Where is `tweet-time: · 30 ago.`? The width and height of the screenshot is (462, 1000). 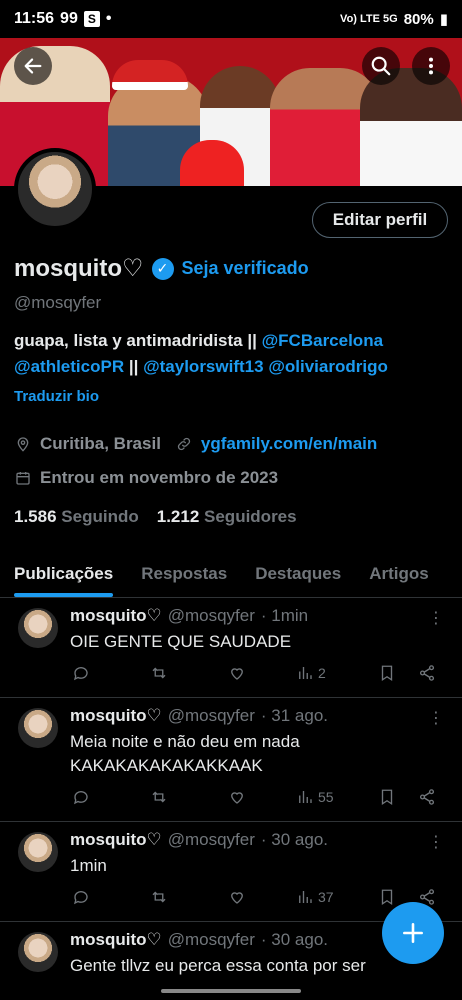
tweet-time: · 30 ago. is located at coordinates (294, 939).